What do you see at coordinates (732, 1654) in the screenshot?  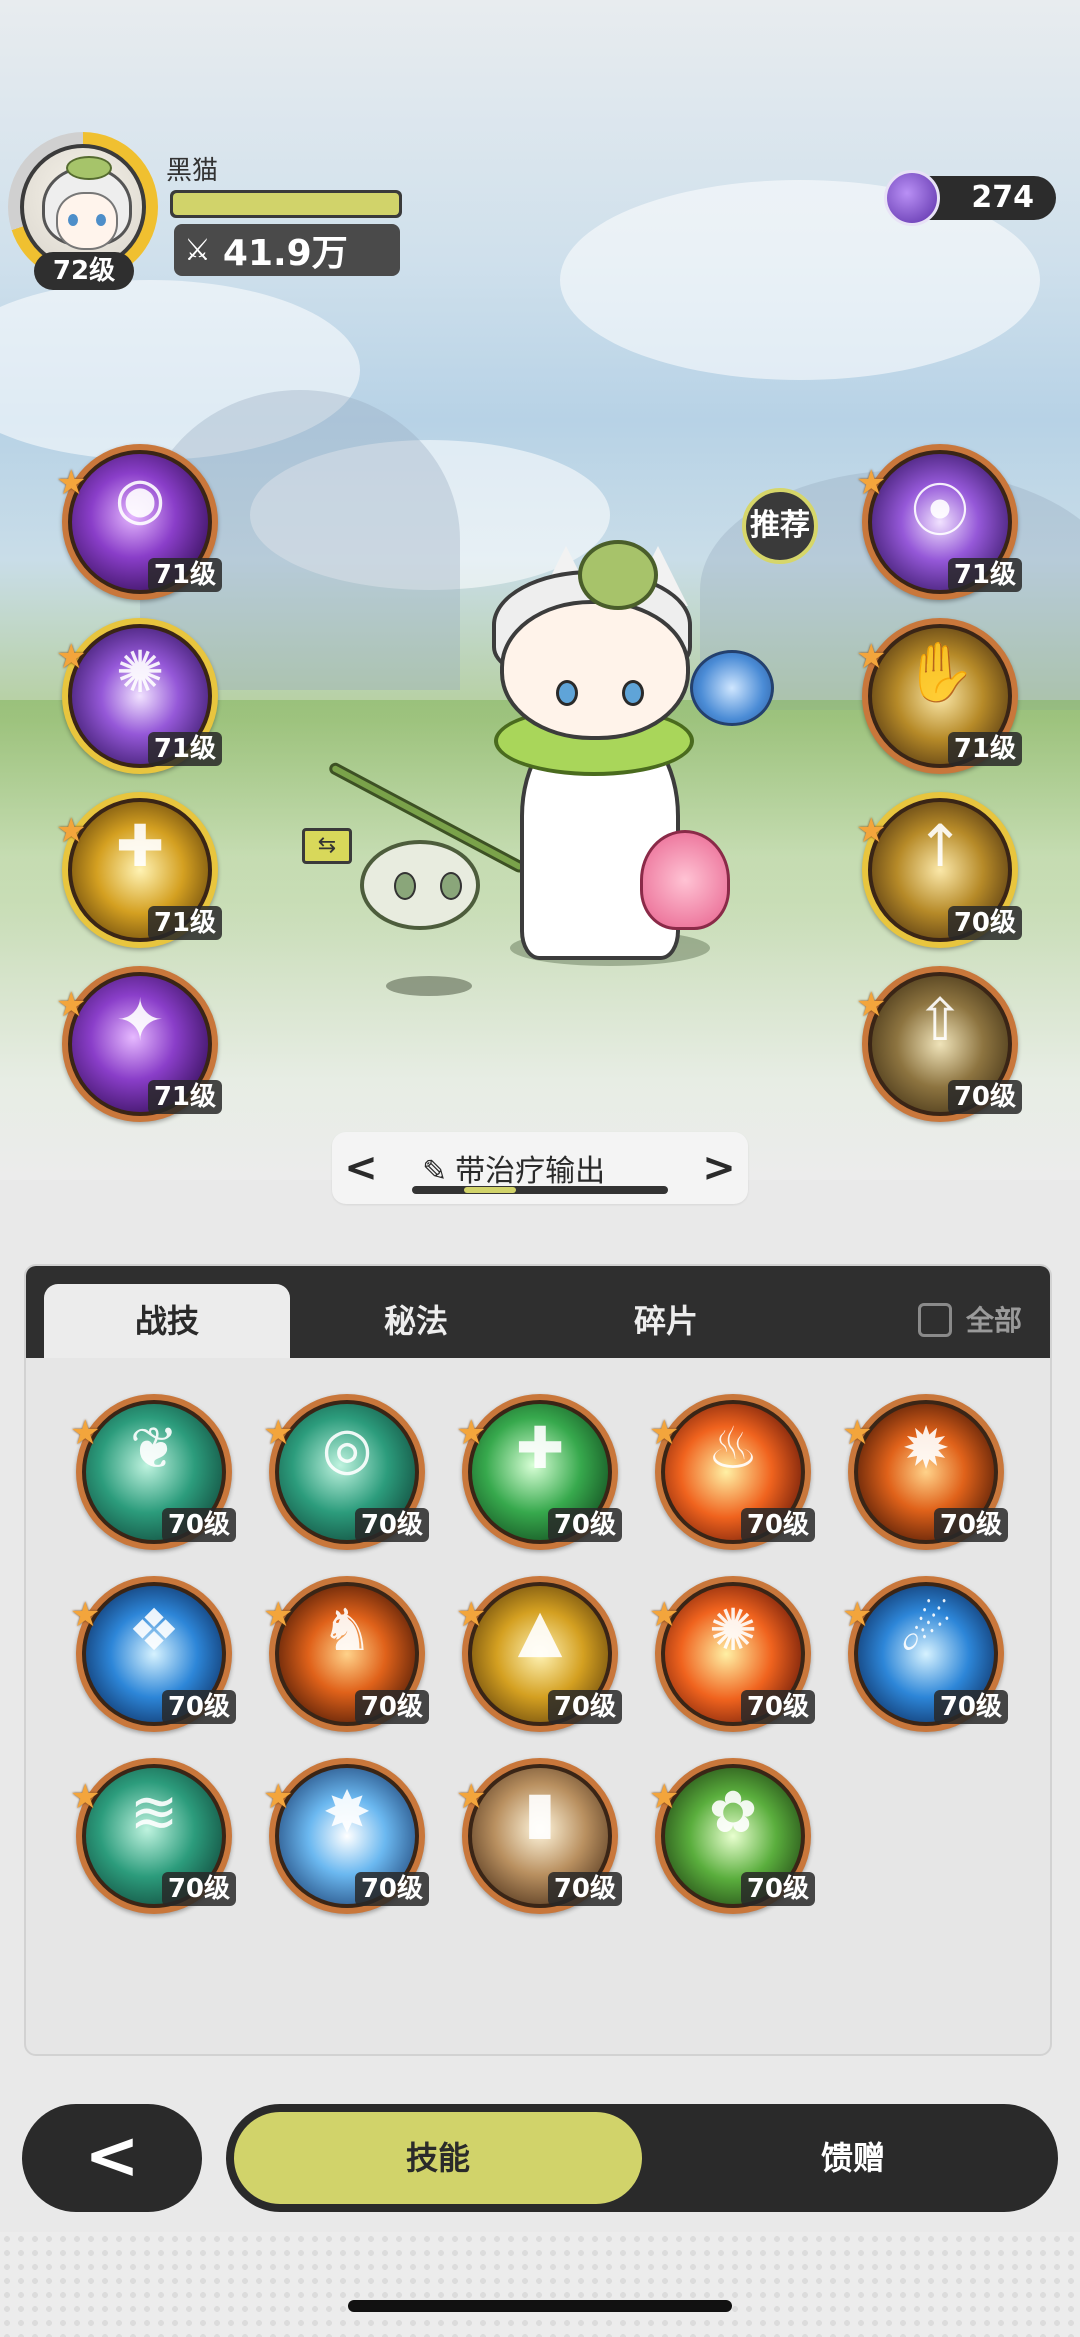 I see `skill-orb: ✺ 70级 ★` at bounding box center [732, 1654].